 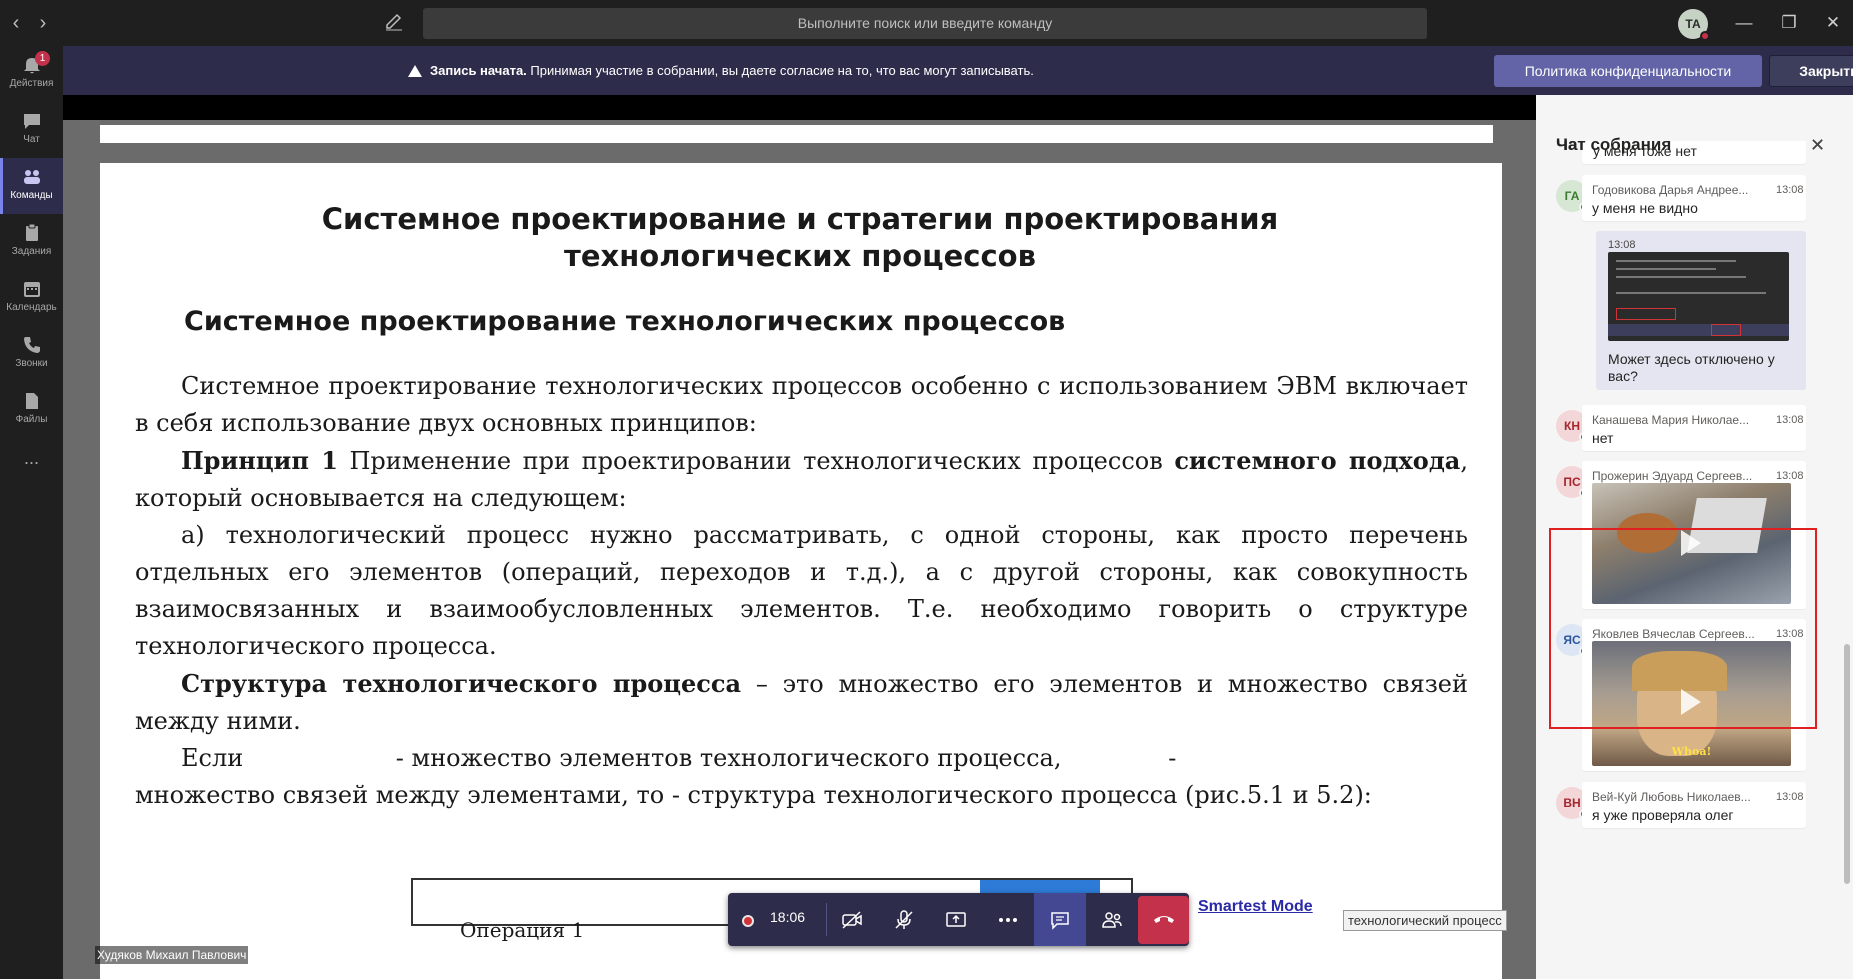 I want to click on chat-message: Канашева Мария Николае... 13:08 нет, so click(x=1694, y=428).